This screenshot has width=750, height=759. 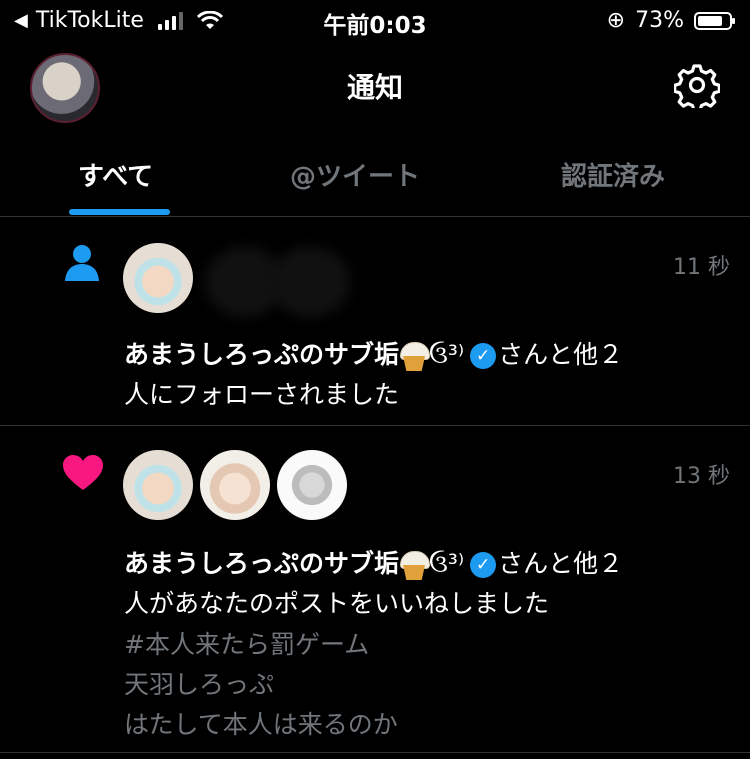 What do you see at coordinates (714, 20) in the screenshot?
I see `battery-icon` at bounding box center [714, 20].